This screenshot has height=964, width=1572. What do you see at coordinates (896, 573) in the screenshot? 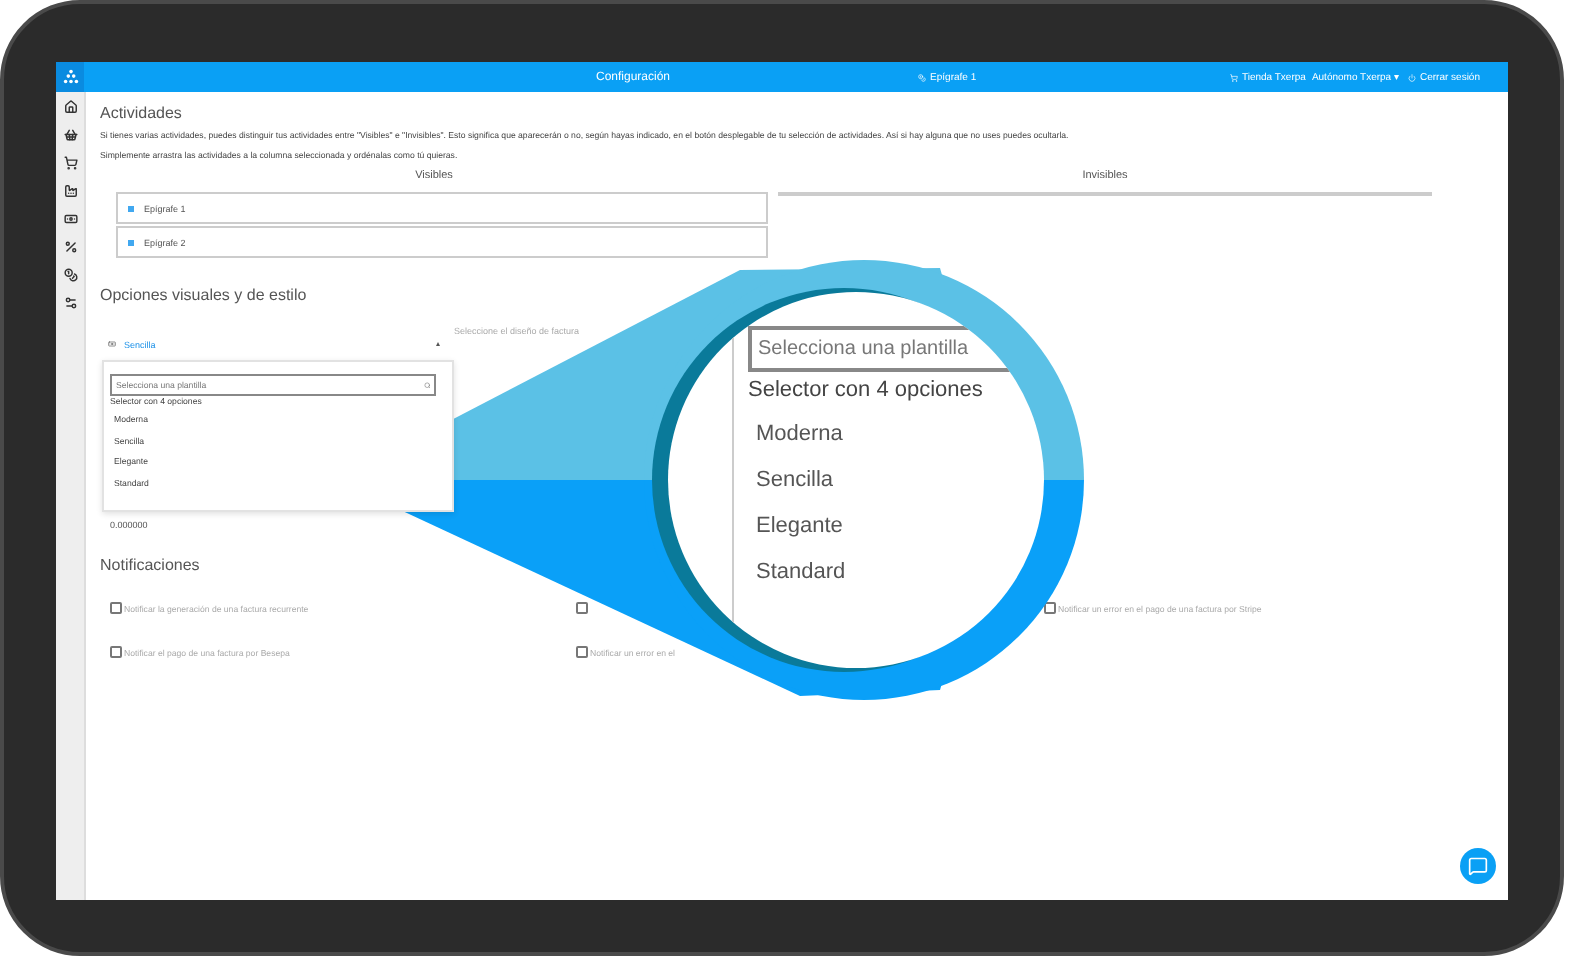
I see `dropdown-option: Standard` at bounding box center [896, 573].